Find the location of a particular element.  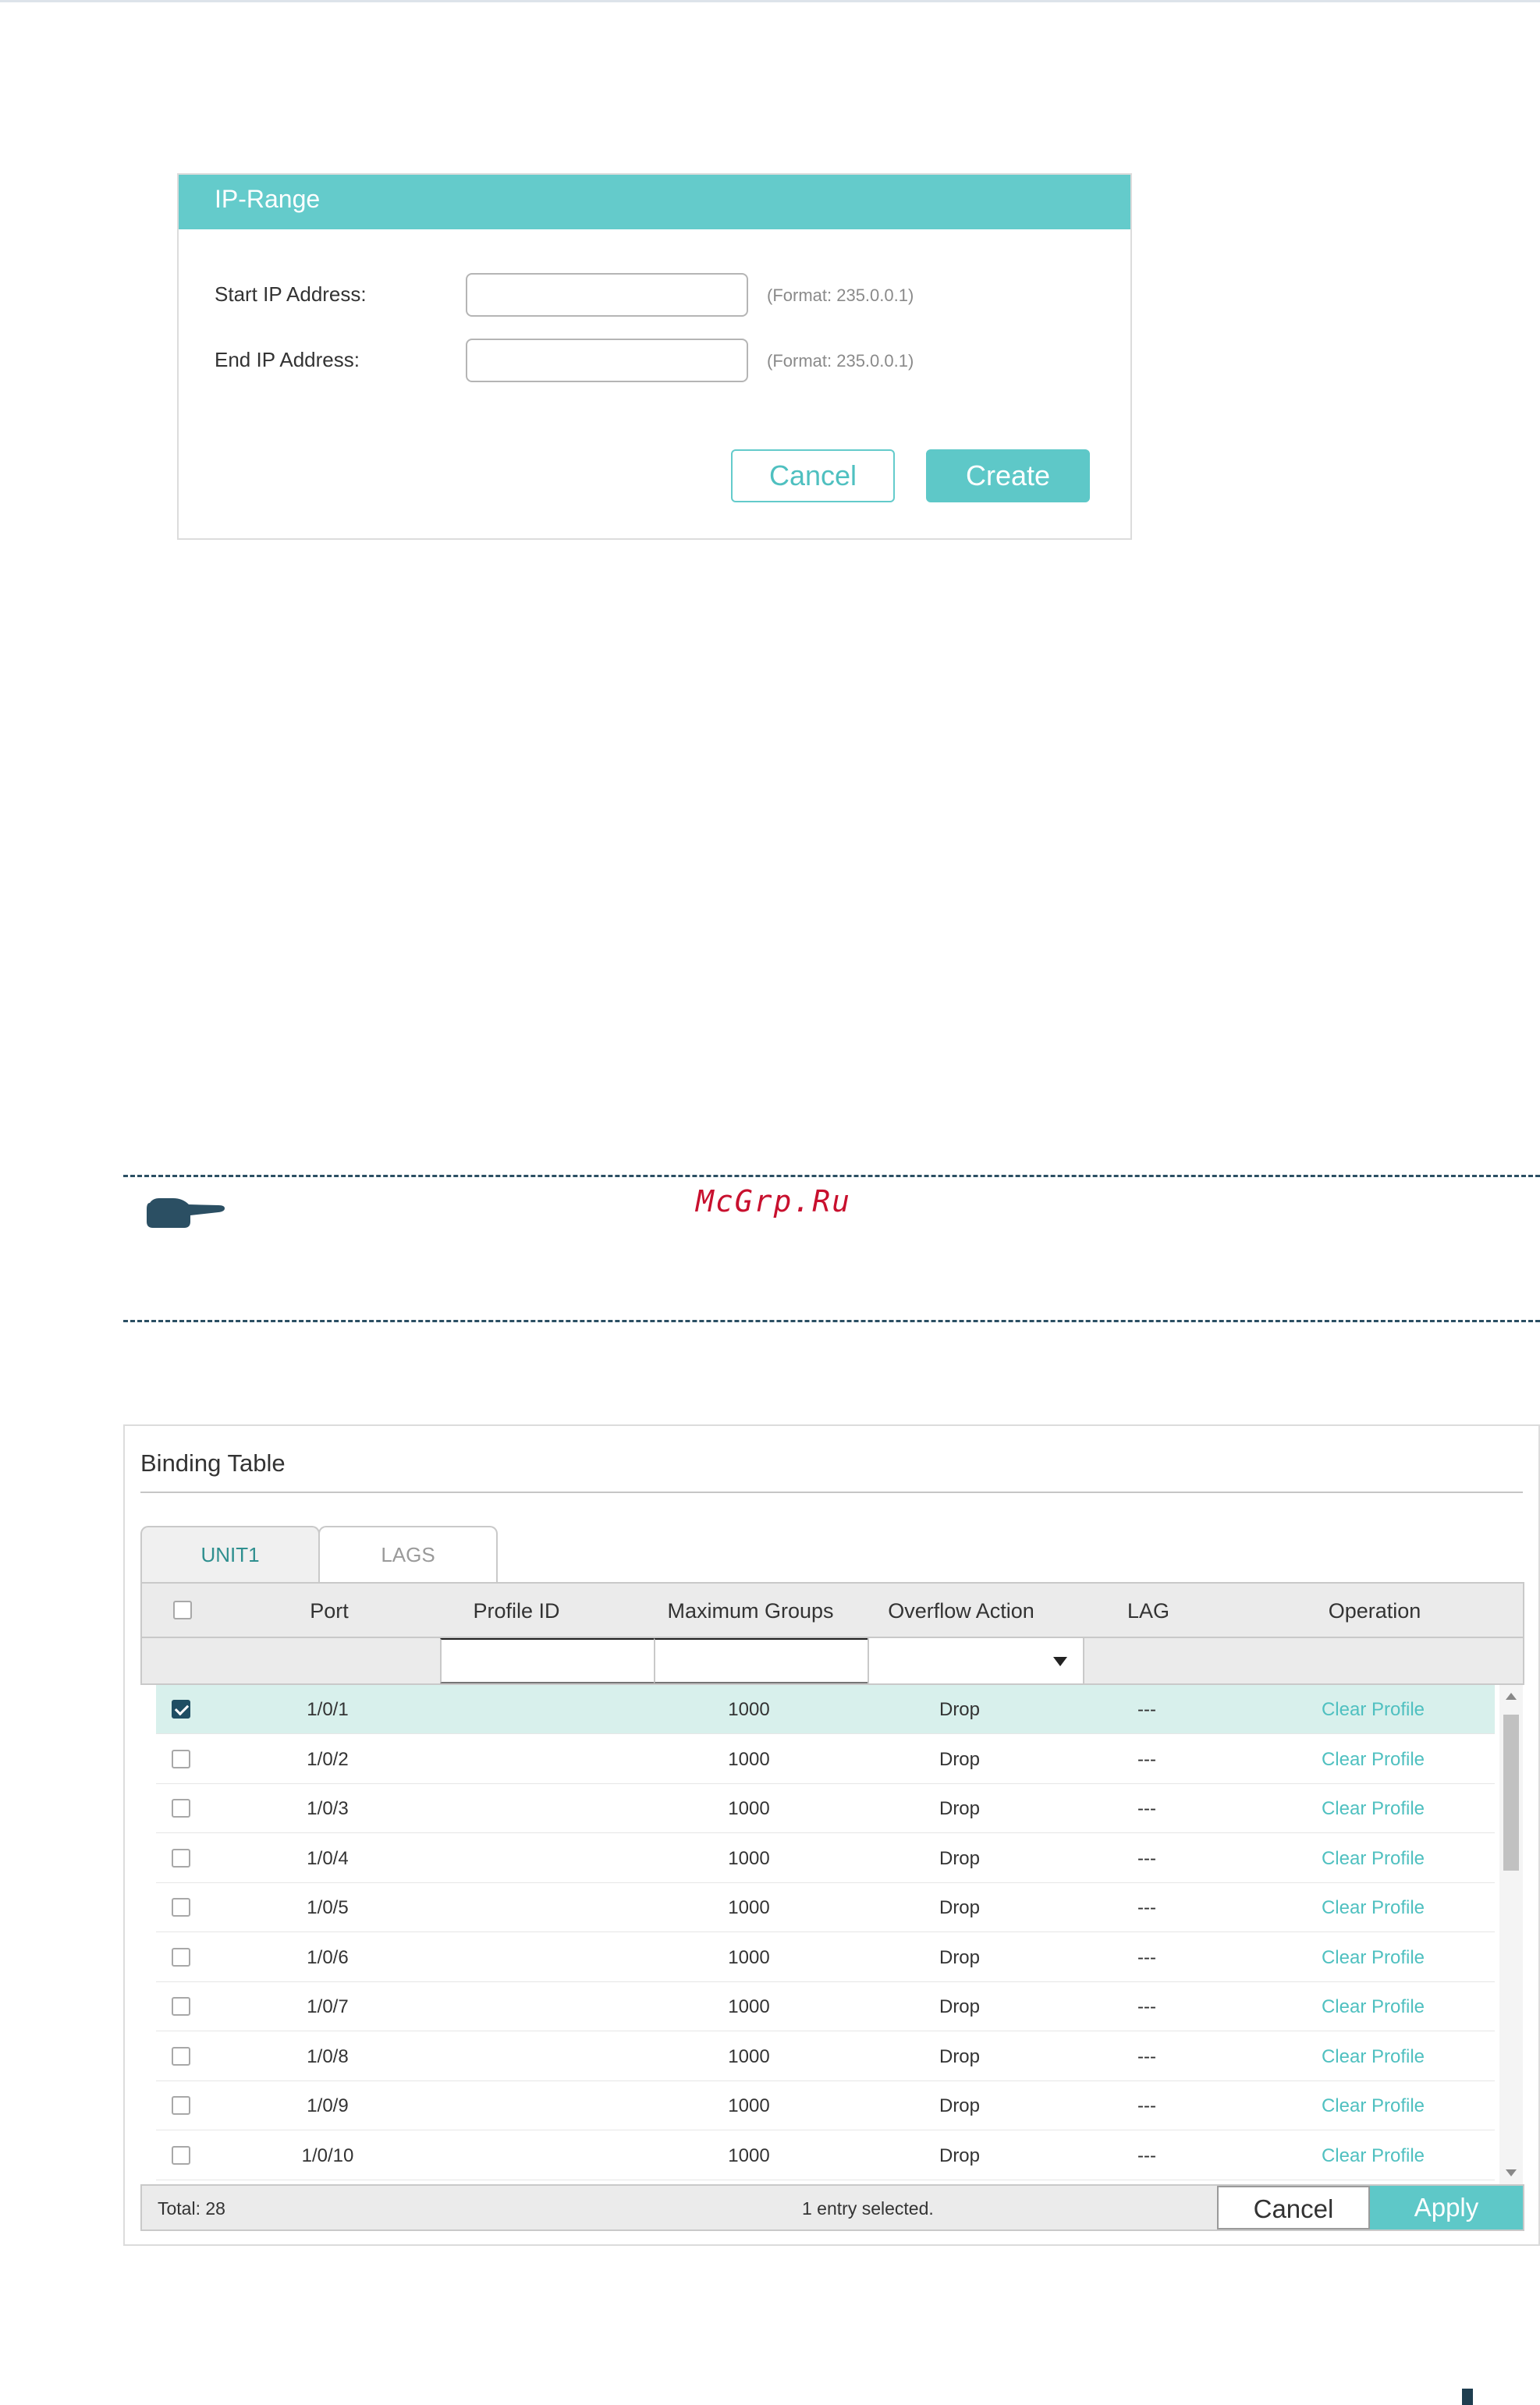

port-cell: 1/0/5 is located at coordinates (328, 1907).